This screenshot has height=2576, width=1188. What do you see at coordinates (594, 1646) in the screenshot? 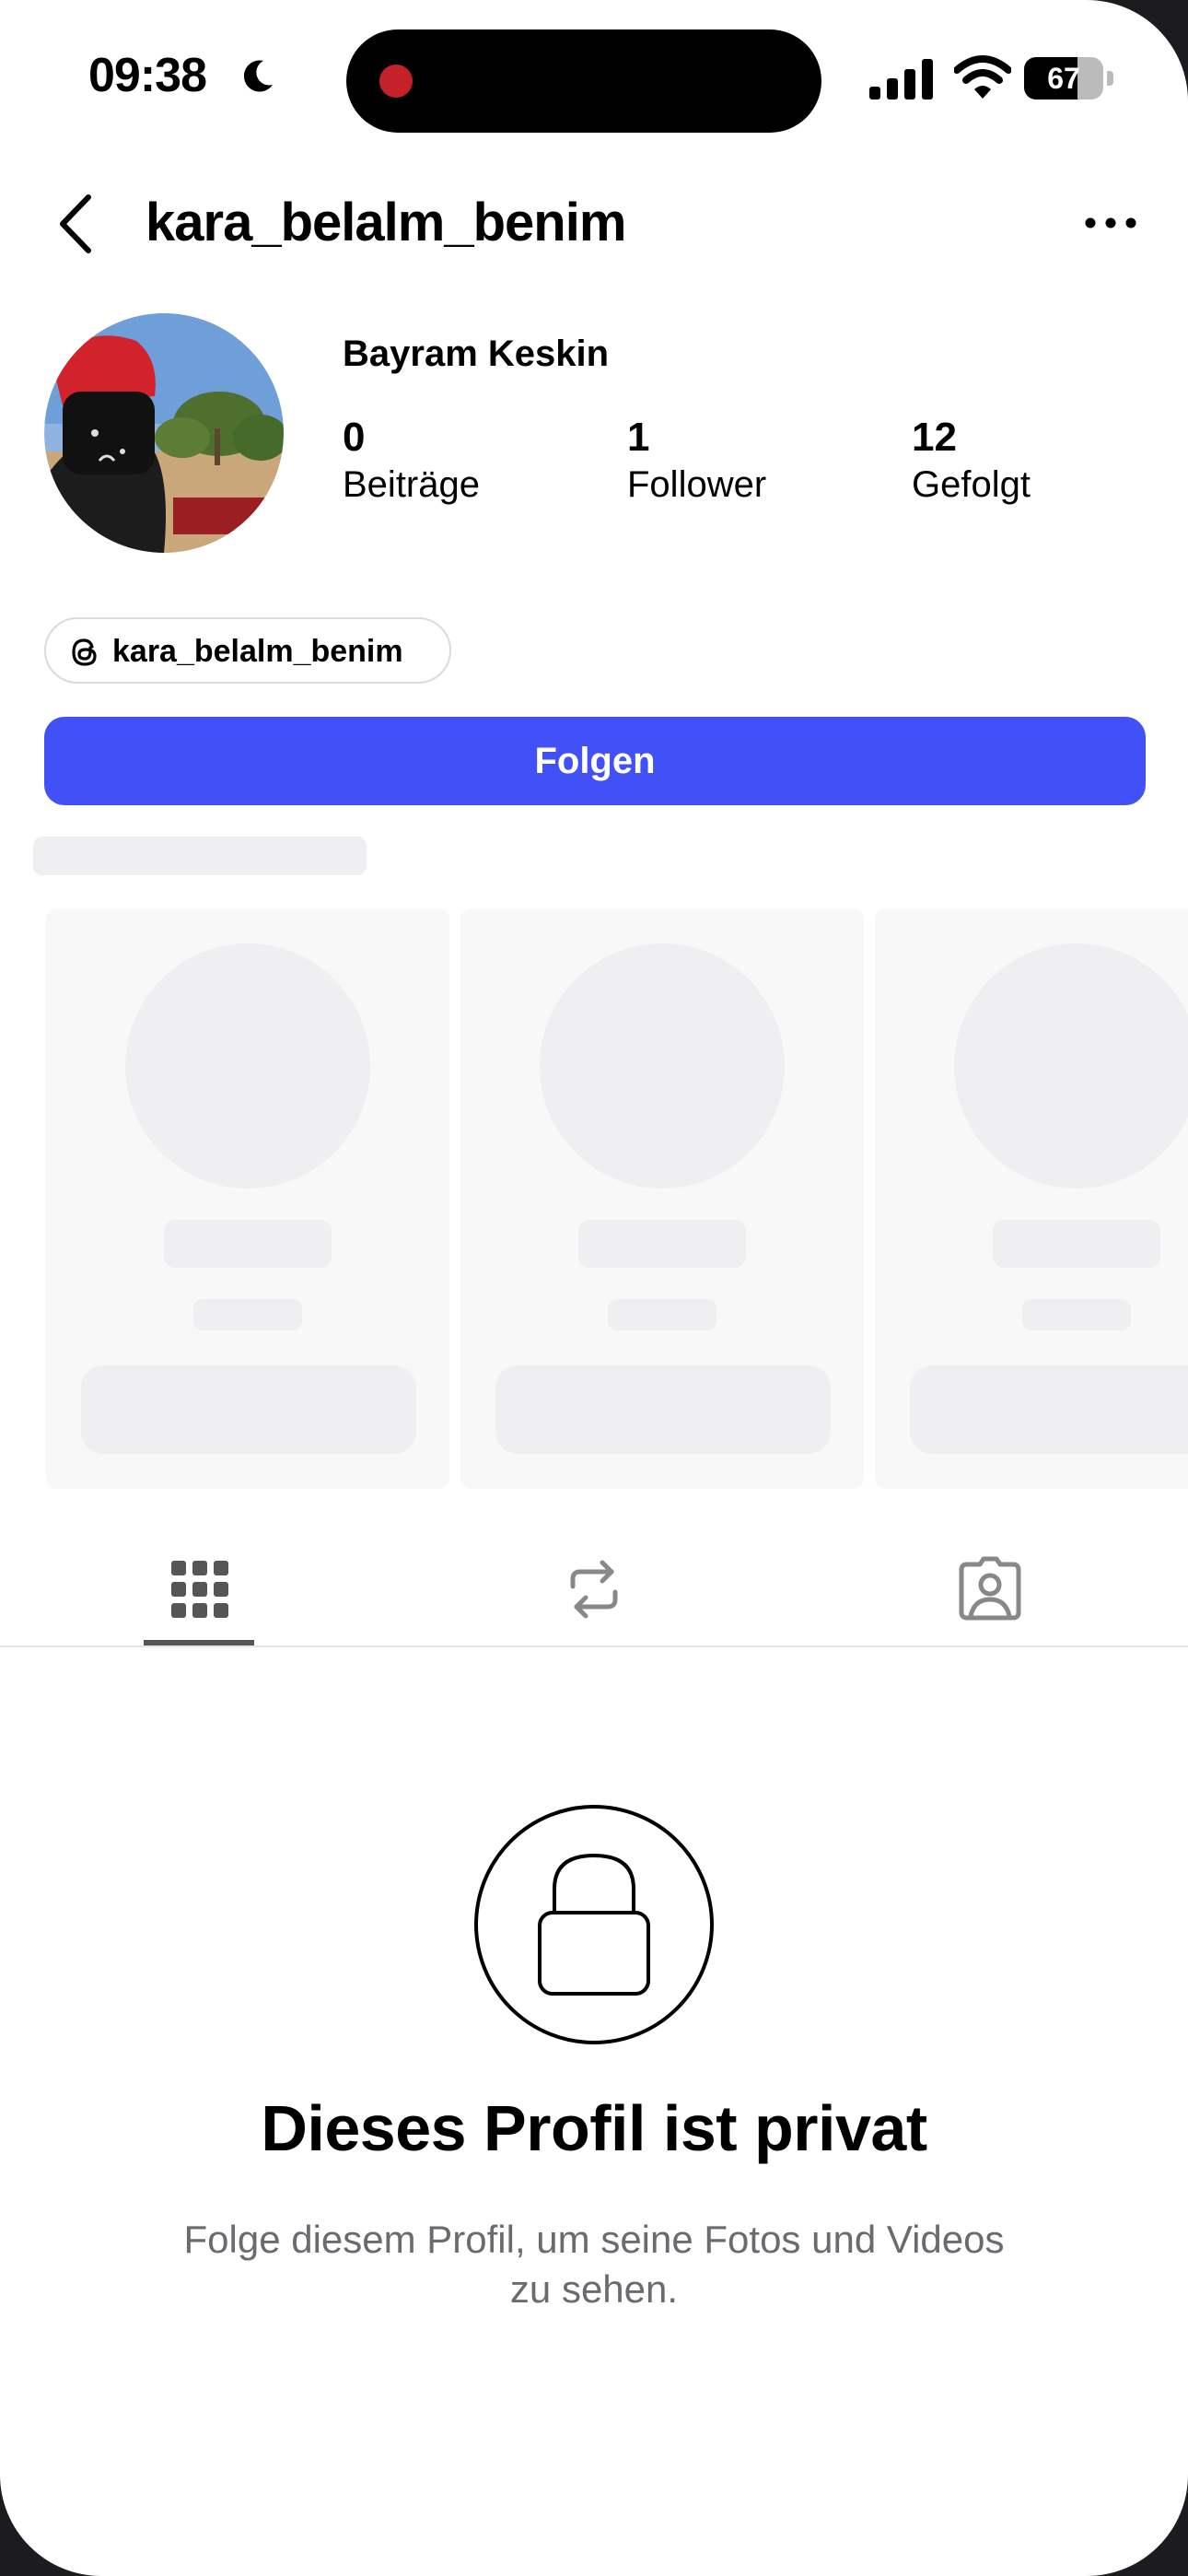
I see `tab-divider` at bounding box center [594, 1646].